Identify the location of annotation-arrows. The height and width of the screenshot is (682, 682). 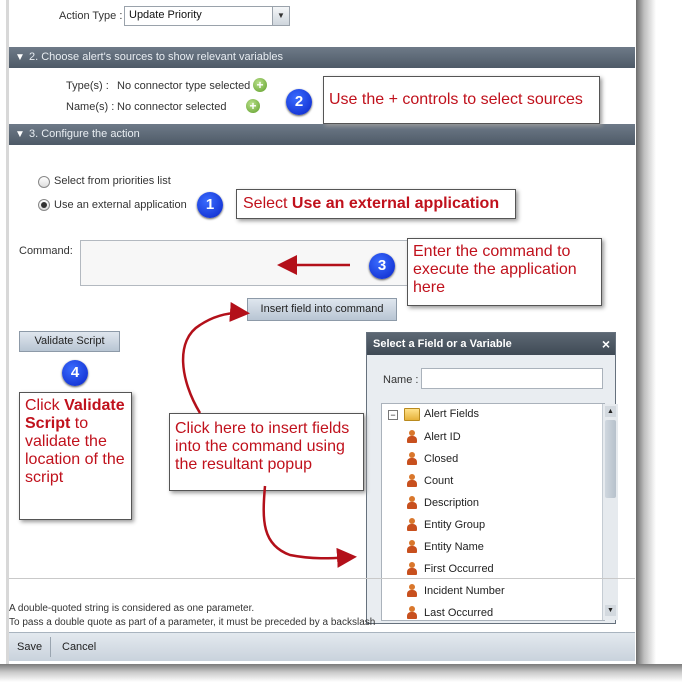
(269, 411).